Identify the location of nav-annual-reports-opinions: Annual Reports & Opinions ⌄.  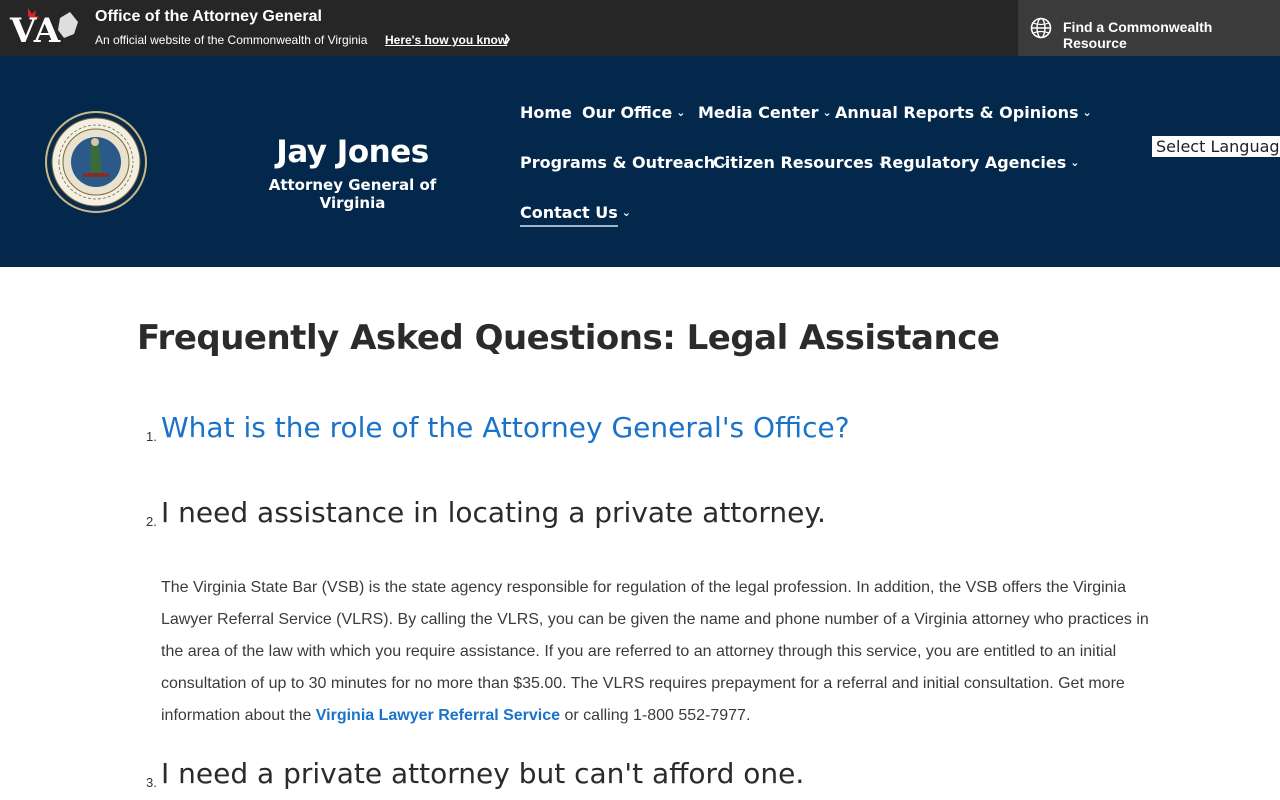
(963, 112).